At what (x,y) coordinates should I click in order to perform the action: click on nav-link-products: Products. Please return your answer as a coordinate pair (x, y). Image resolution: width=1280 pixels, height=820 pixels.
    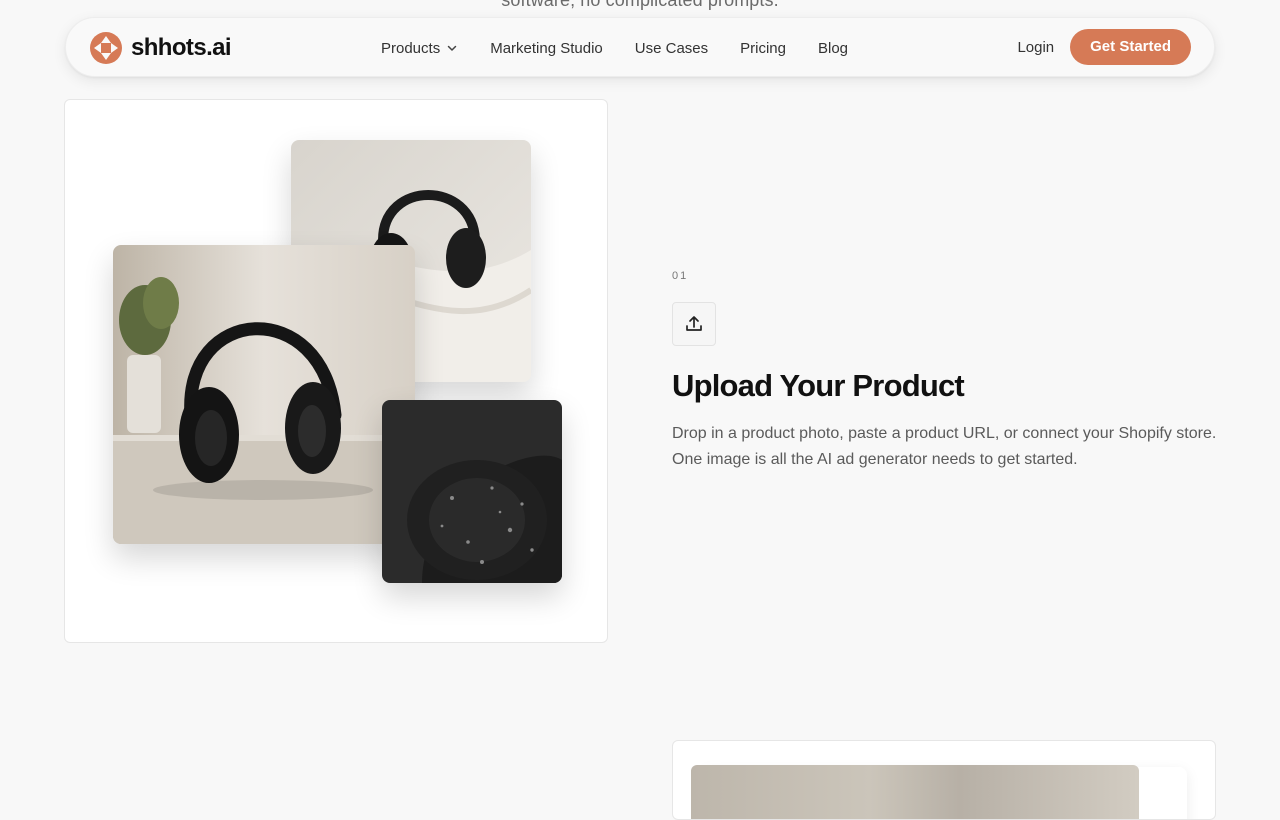
    Looking at the image, I should click on (419, 48).